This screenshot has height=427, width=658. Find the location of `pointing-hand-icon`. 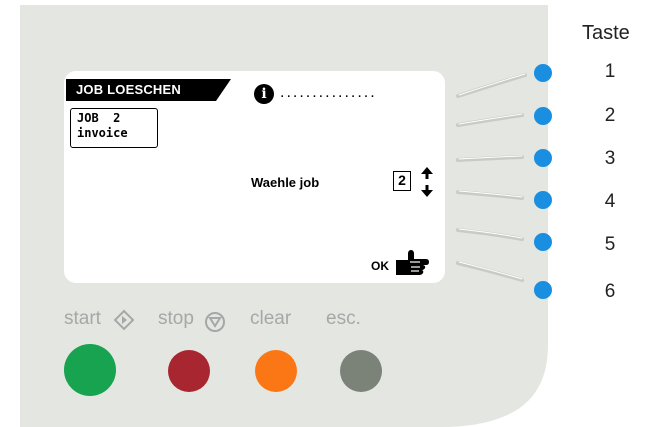

pointing-hand-icon is located at coordinates (412, 262).